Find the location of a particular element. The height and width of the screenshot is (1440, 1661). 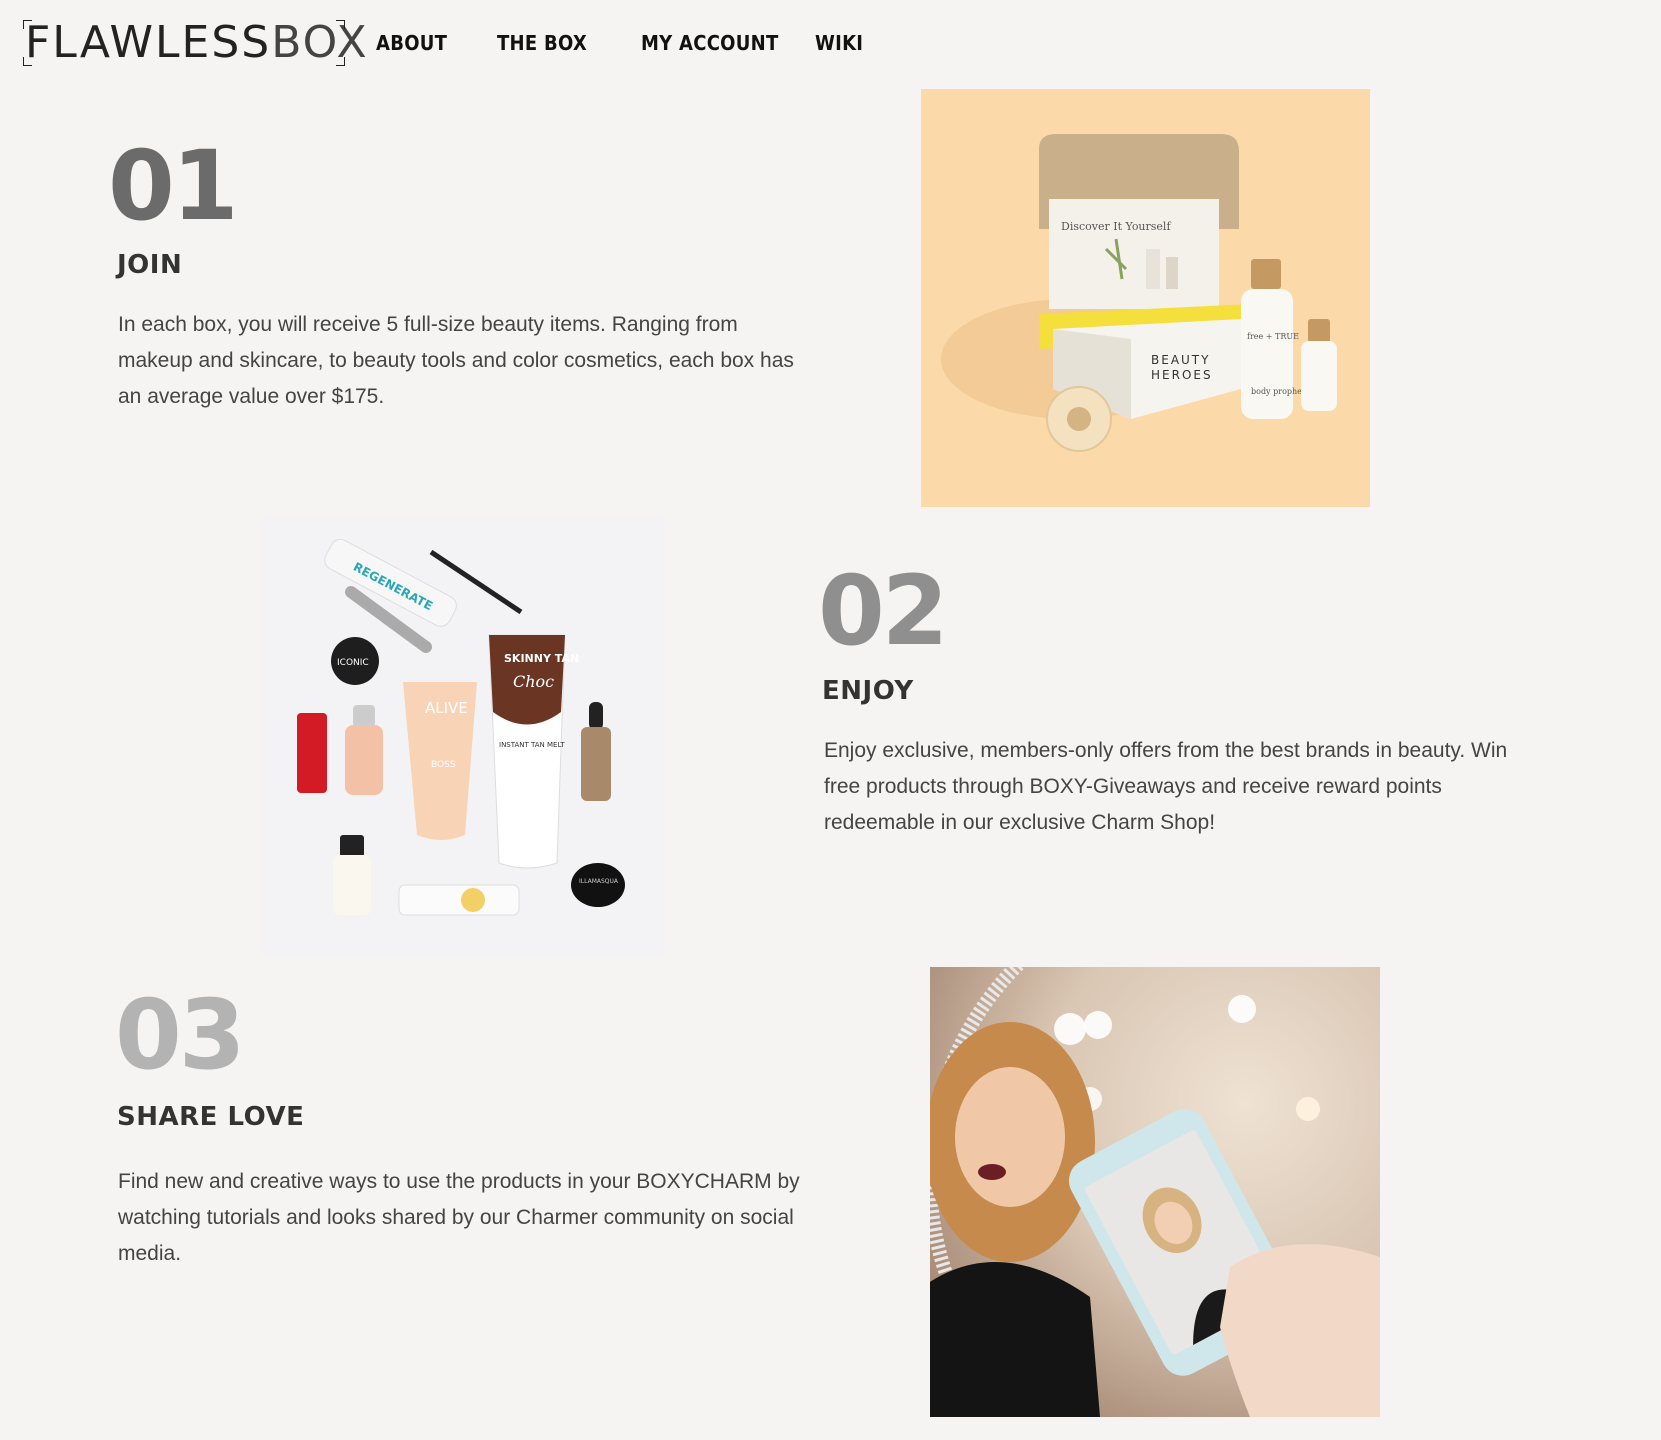

card-title: Discover It Yourself is located at coordinates (1116, 226).